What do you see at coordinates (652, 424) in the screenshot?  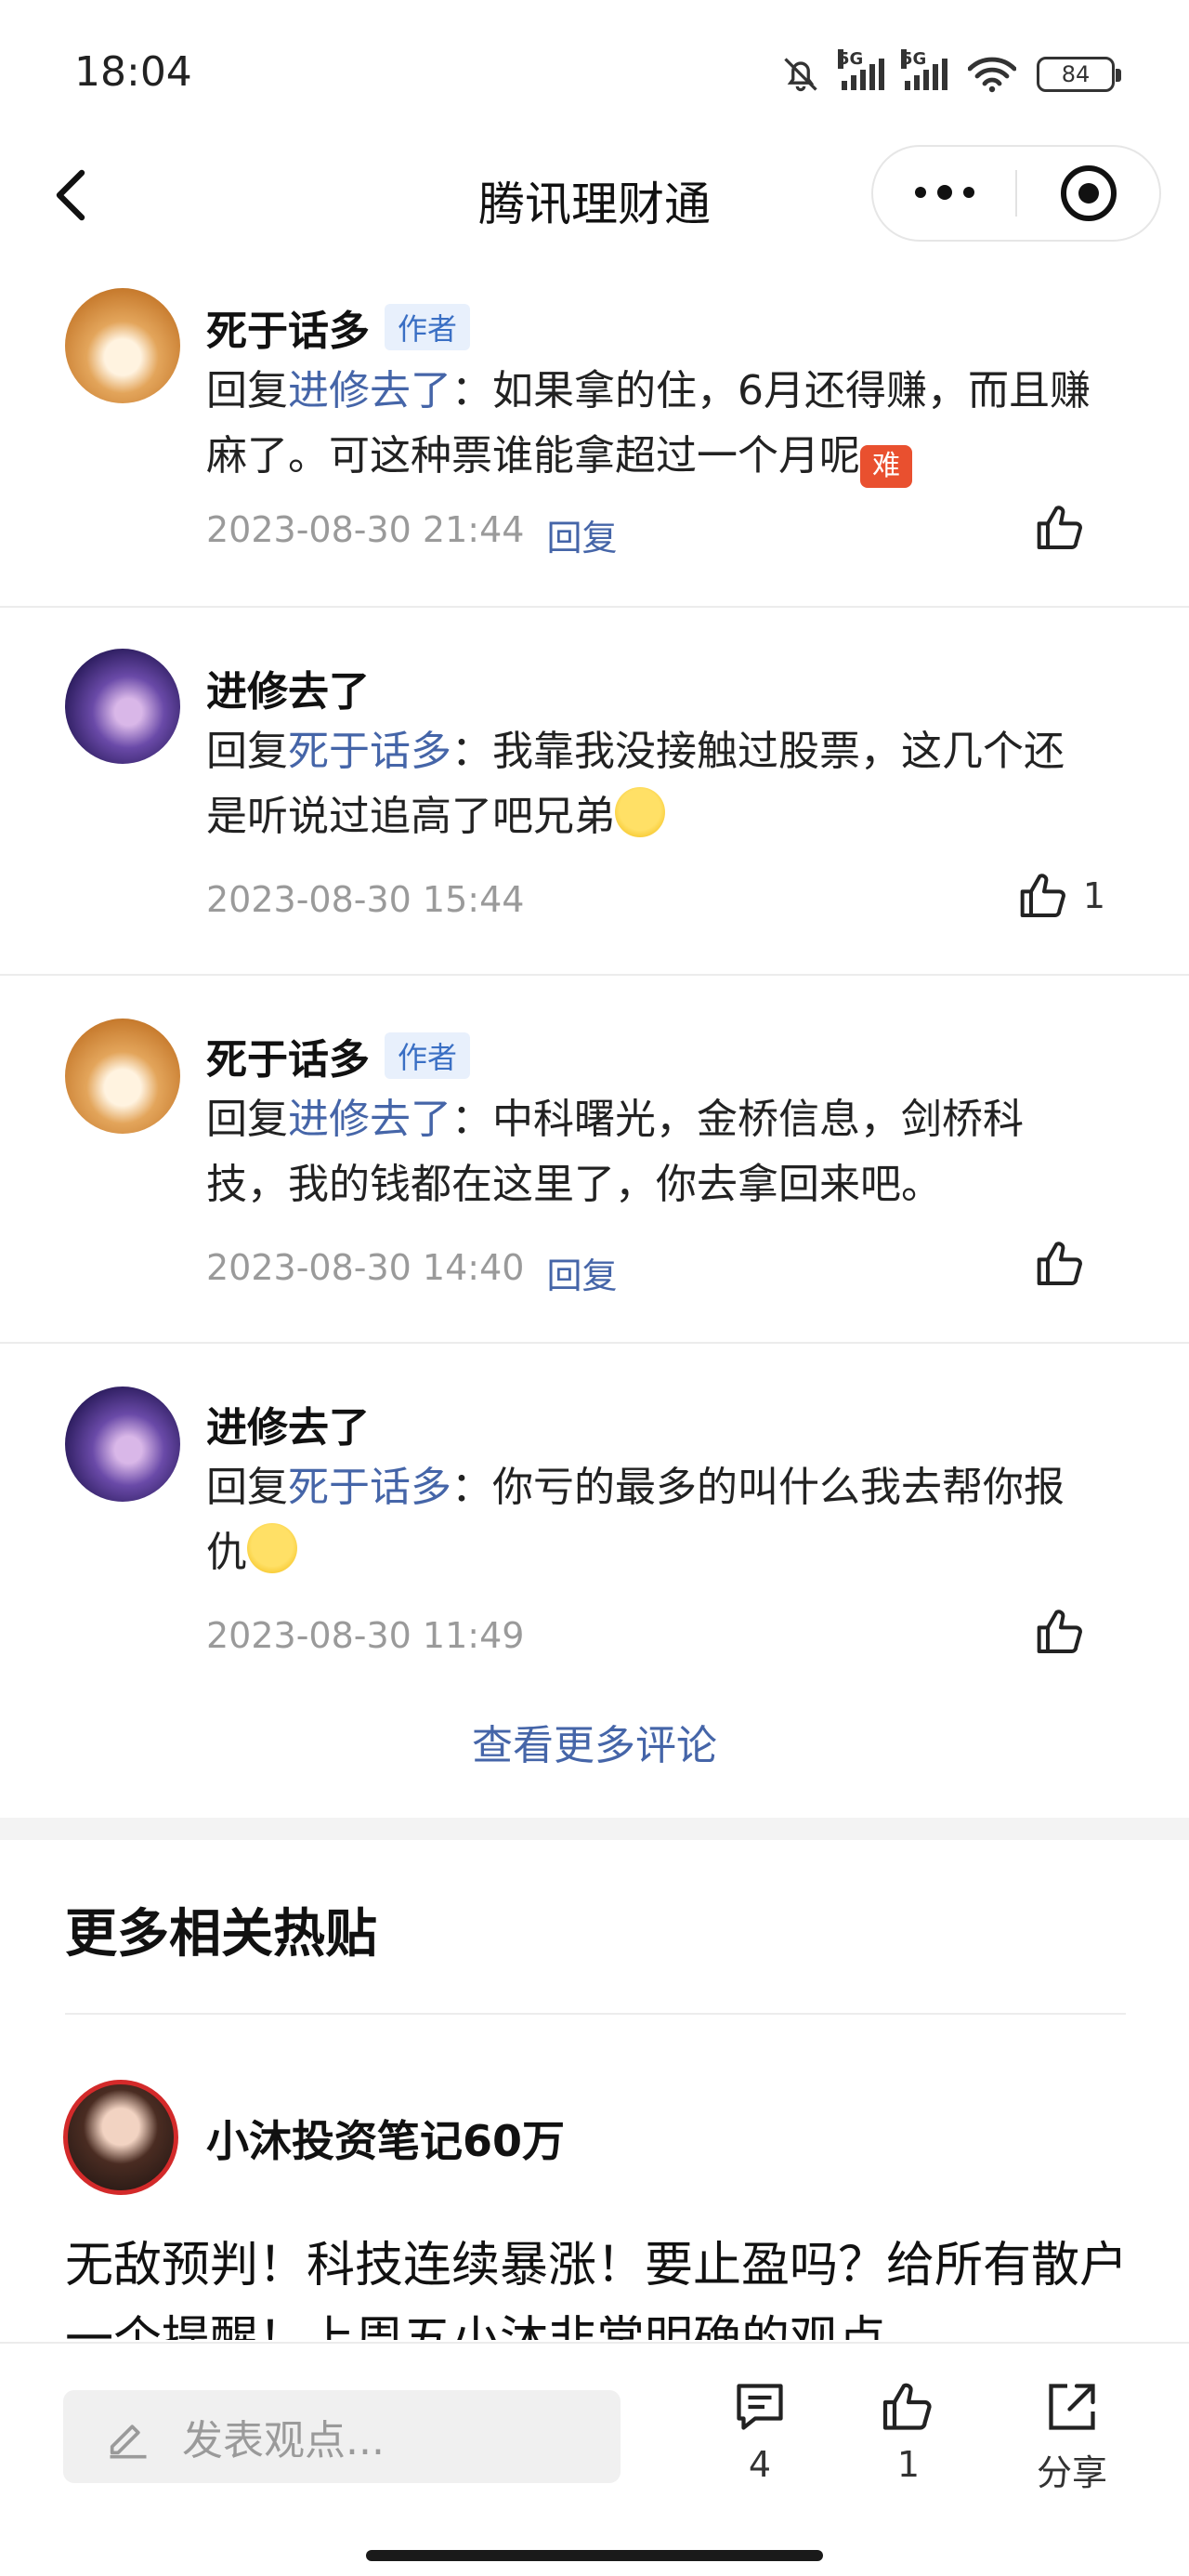 I see `comment-text: 回复进修去了：如果拿的住，6月还得赚，而且赚麻了。可这种票谁能拿超过一个月呢难` at bounding box center [652, 424].